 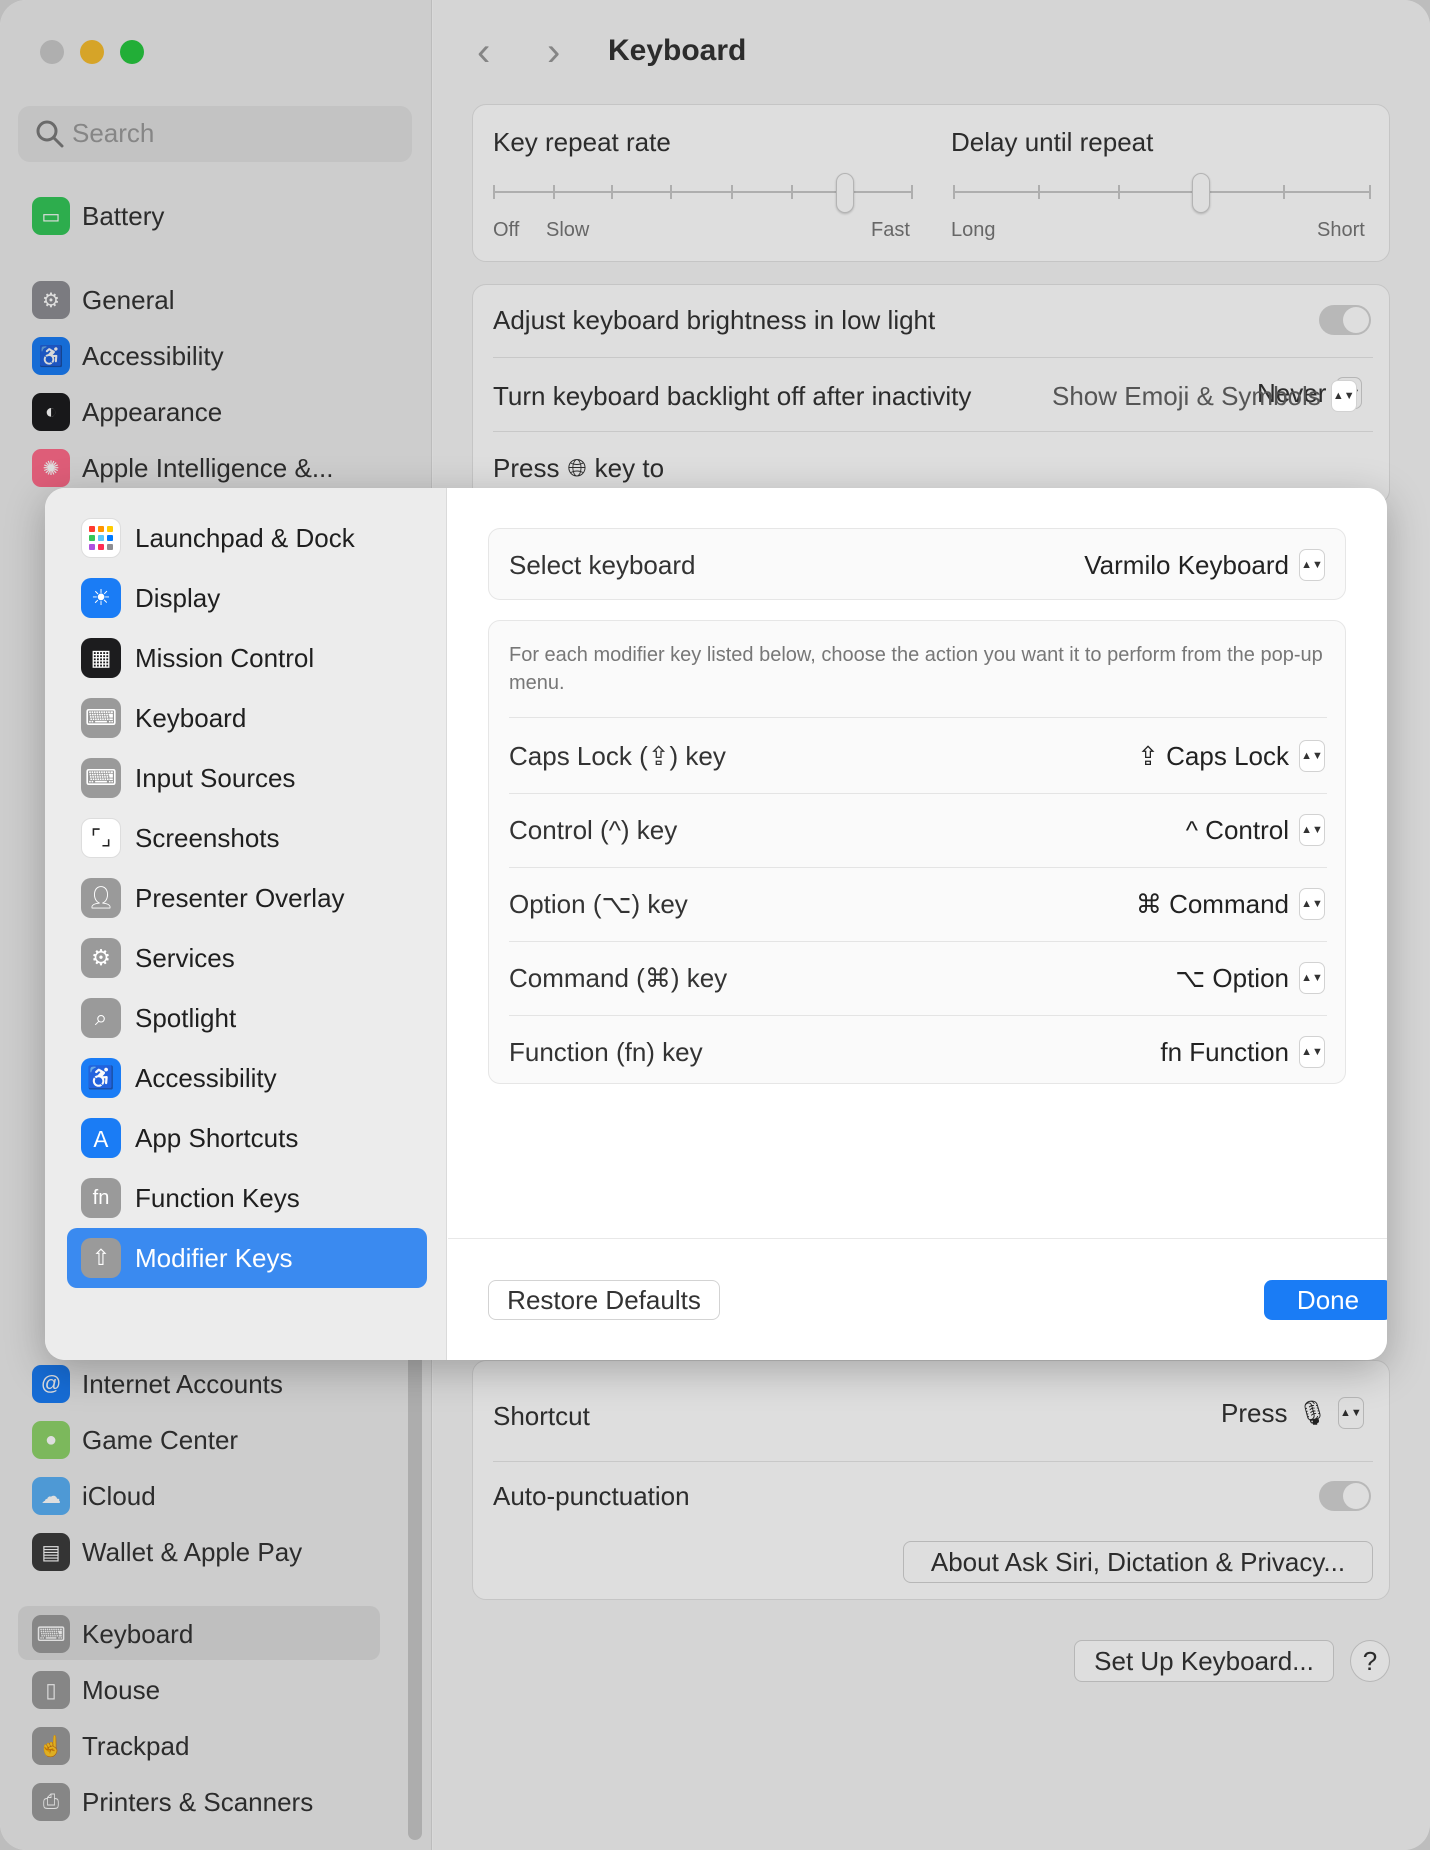 What do you see at coordinates (225, 657) in the screenshot?
I see `sheet-item-label: Mission Control` at bounding box center [225, 657].